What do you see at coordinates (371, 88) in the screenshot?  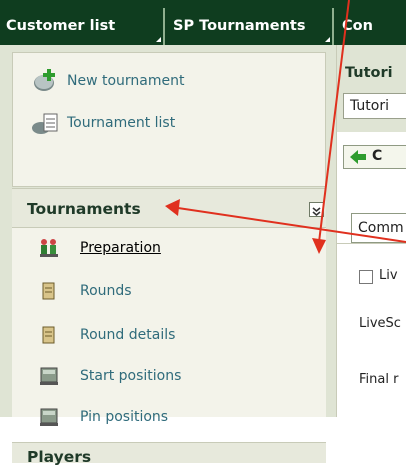 I see `content-header: Tutori Tutori` at bounding box center [371, 88].